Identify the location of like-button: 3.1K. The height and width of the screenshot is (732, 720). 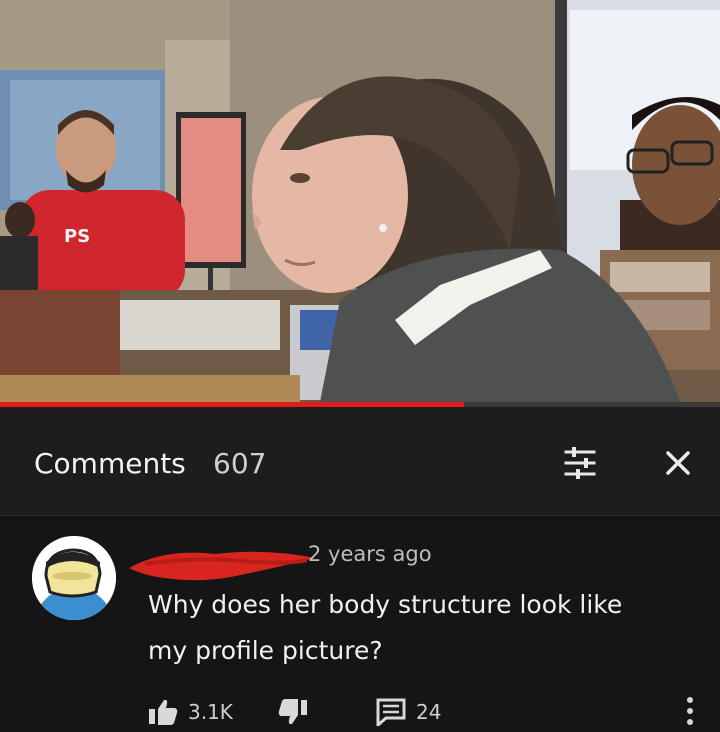
(190, 712).